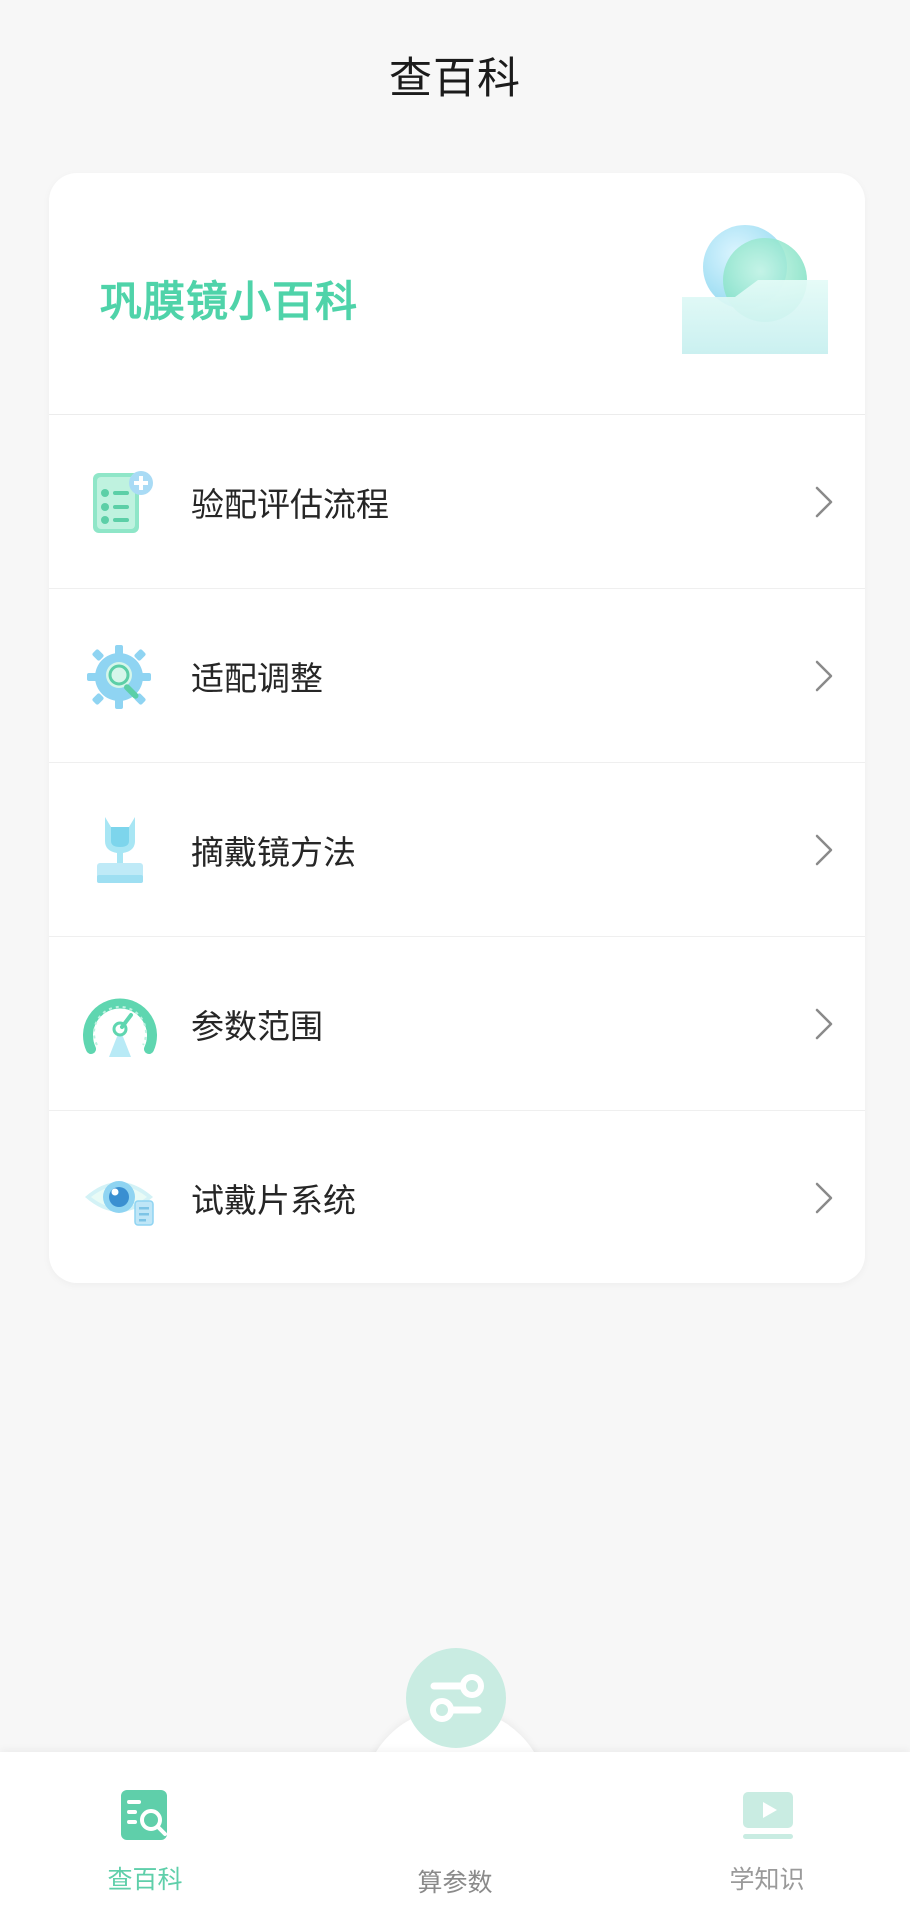  What do you see at coordinates (457, 850) in the screenshot?
I see `menu-item-insertion-removal: 摘戴镜方法` at bounding box center [457, 850].